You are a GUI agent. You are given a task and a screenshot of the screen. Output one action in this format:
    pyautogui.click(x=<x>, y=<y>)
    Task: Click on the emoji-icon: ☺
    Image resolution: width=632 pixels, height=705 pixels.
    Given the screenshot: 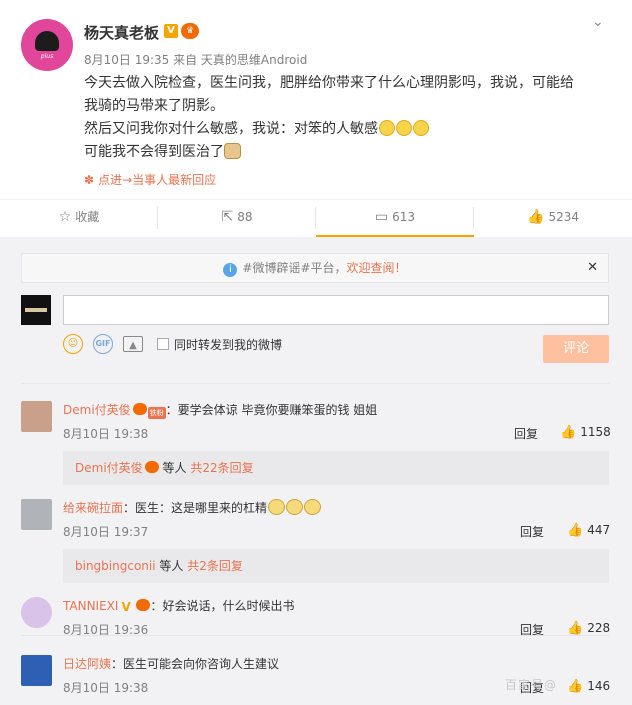 What is the action you would take?
    pyautogui.click(x=73, y=344)
    